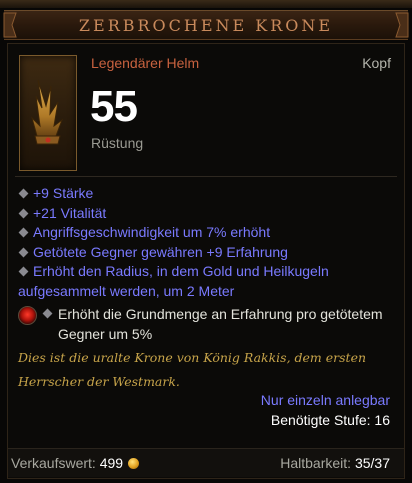  What do you see at coordinates (372, 463) in the screenshot?
I see `durability-value: 35/37` at bounding box center [372, 463].